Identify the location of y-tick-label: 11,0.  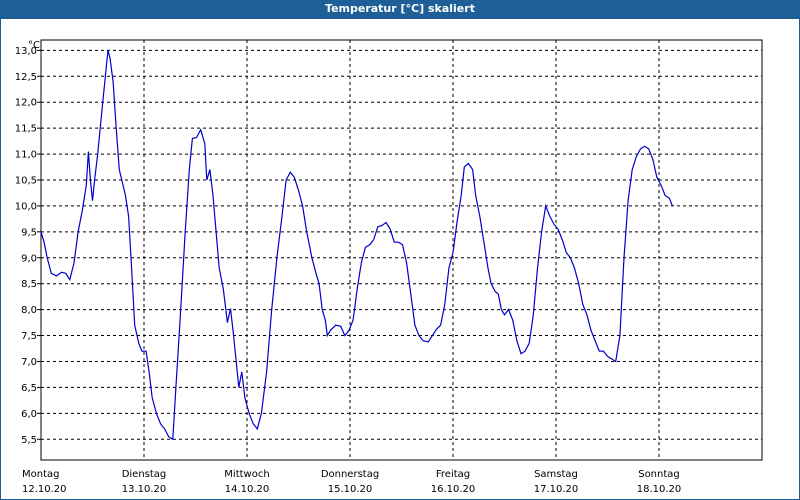
(26, 155).